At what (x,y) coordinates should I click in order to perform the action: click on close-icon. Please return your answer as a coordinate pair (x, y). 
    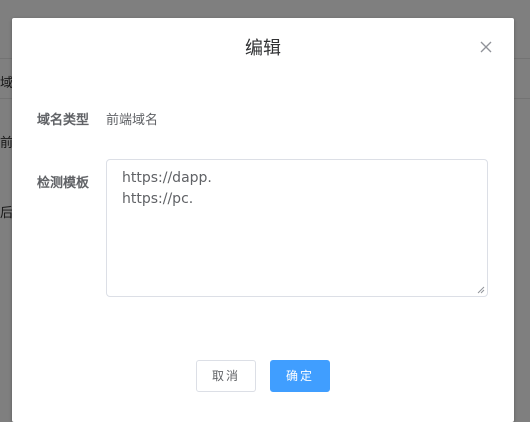
    Looking at the image, I should click on (486, 47).